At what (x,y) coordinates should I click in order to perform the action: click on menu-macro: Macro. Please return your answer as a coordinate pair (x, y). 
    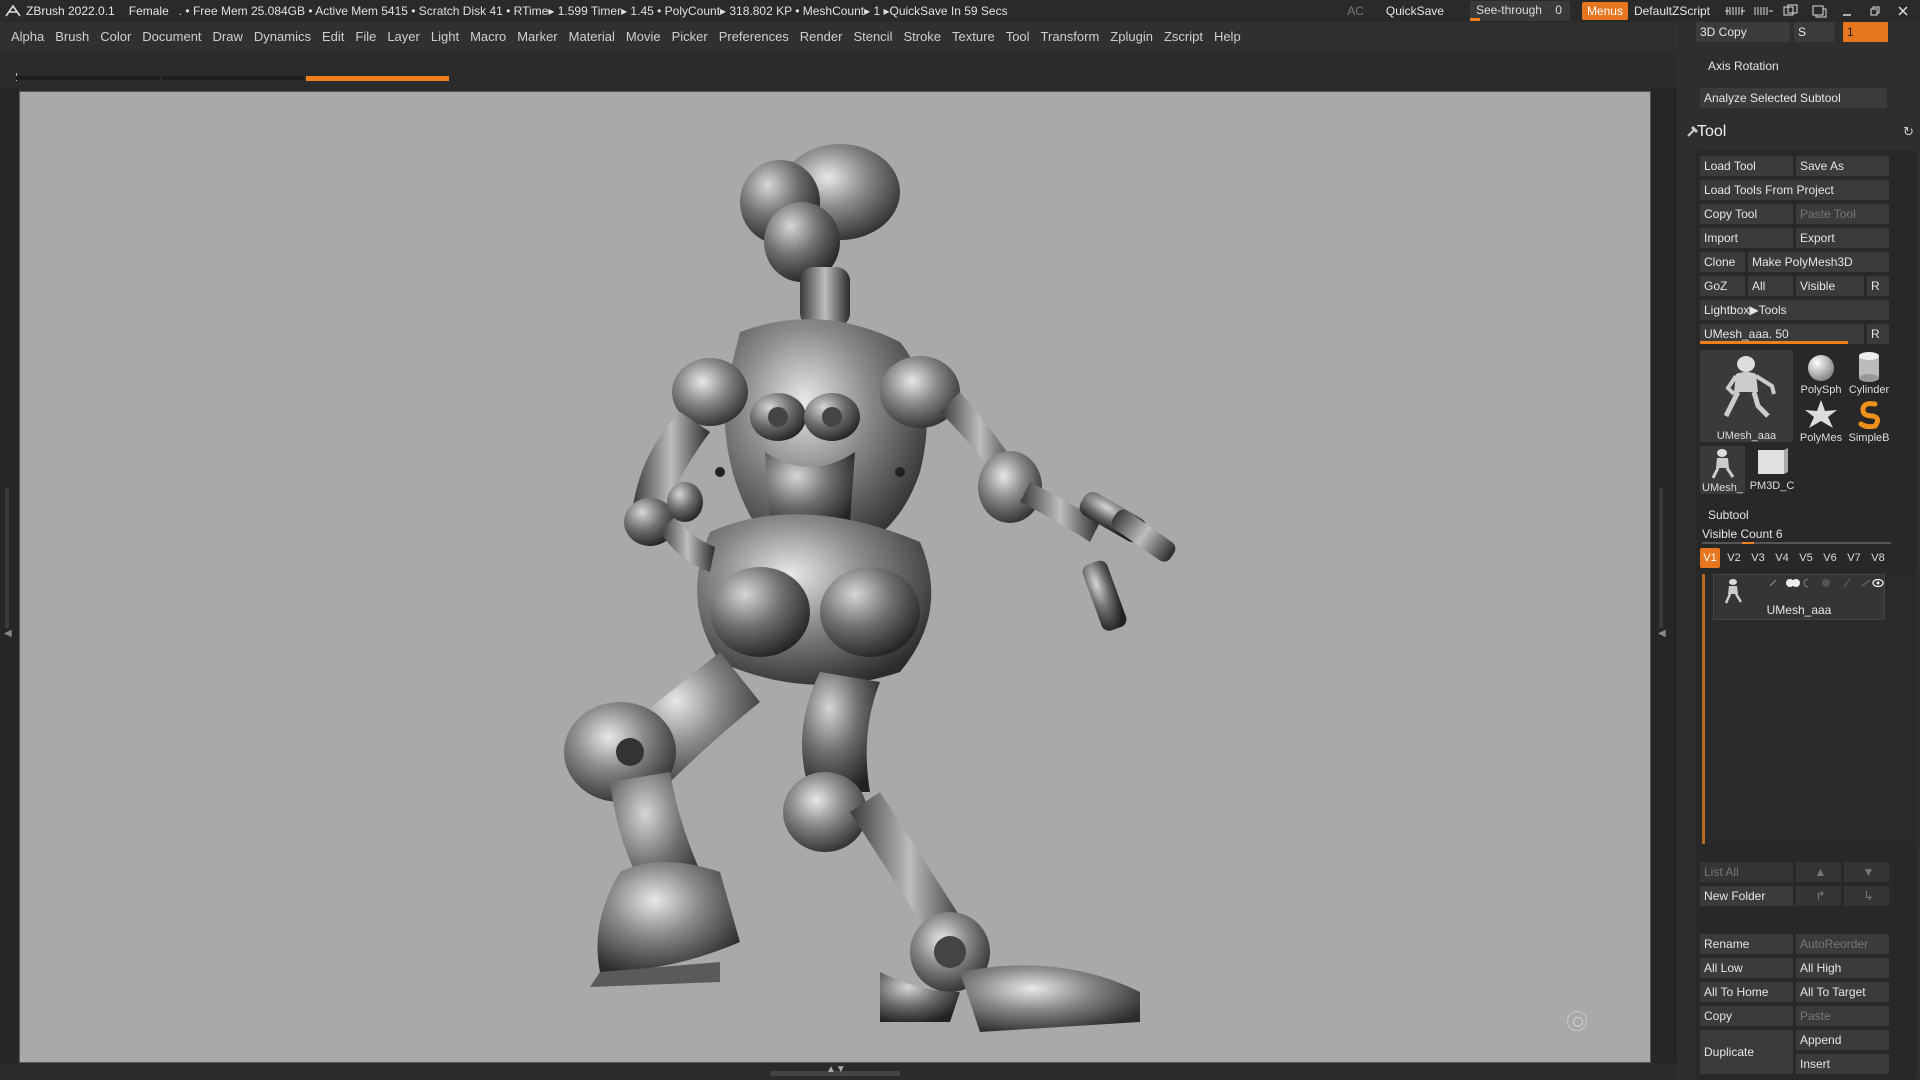
    Looking at the image, I should click on (488, 36).